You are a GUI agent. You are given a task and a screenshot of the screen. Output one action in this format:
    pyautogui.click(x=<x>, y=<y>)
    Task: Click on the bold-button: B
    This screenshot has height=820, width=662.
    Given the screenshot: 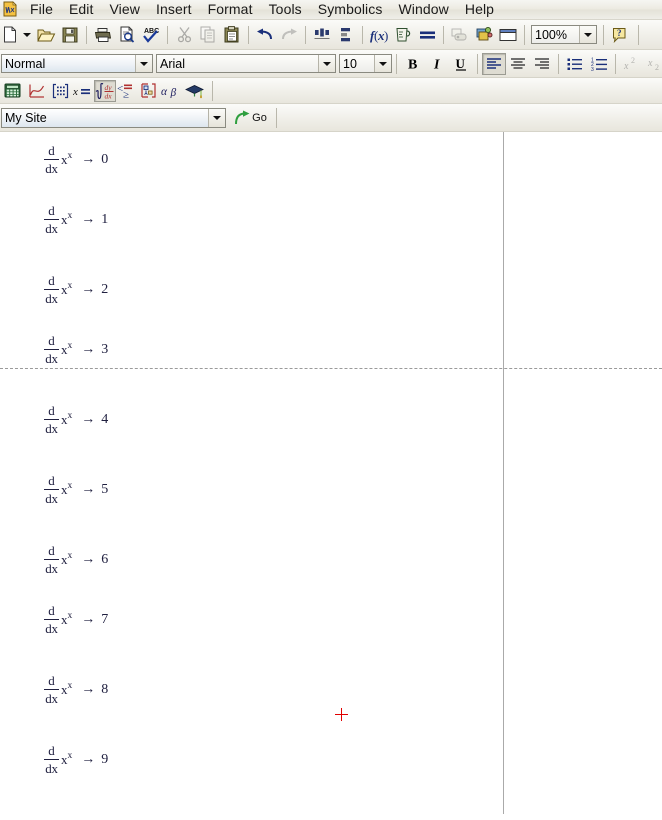 What is the action you would take?
    pyautogui.click(x=413, y=64)
    